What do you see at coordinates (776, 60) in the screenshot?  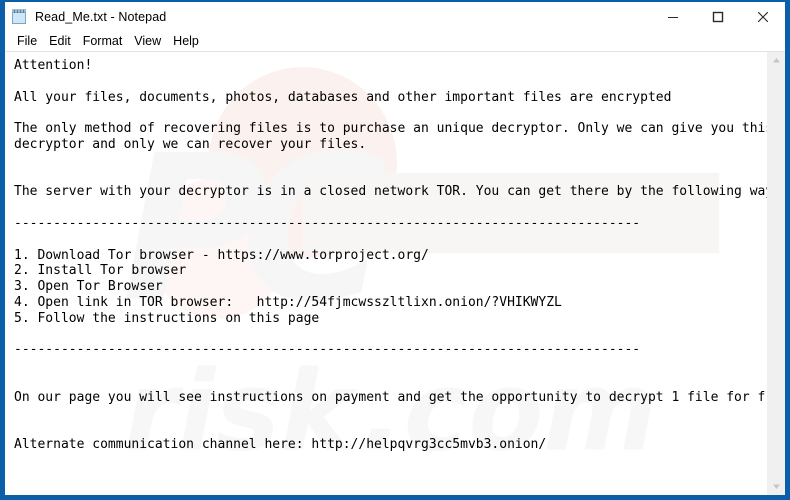 I see `scroll-up-arrow-icon` at bounding box center [776, 60].